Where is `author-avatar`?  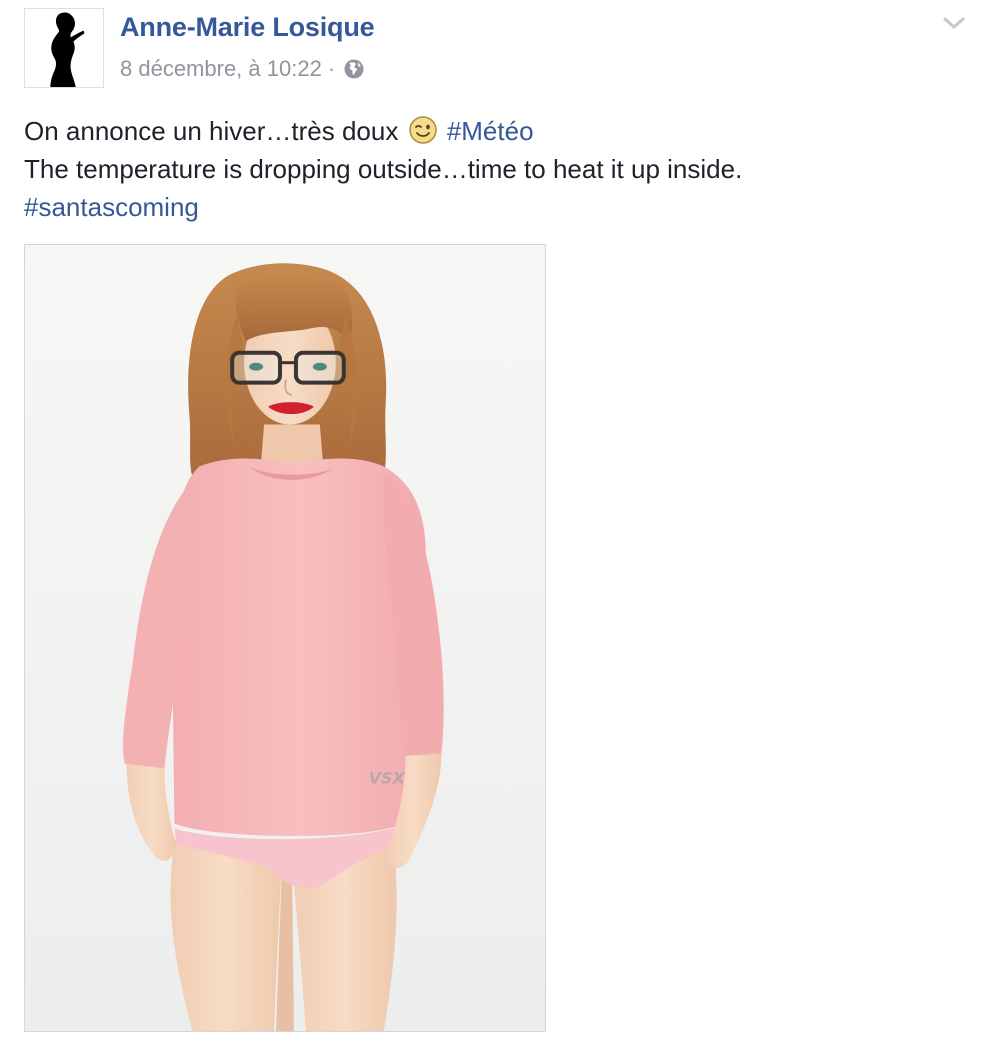
author-avatar is located at coordinates (64, 48).